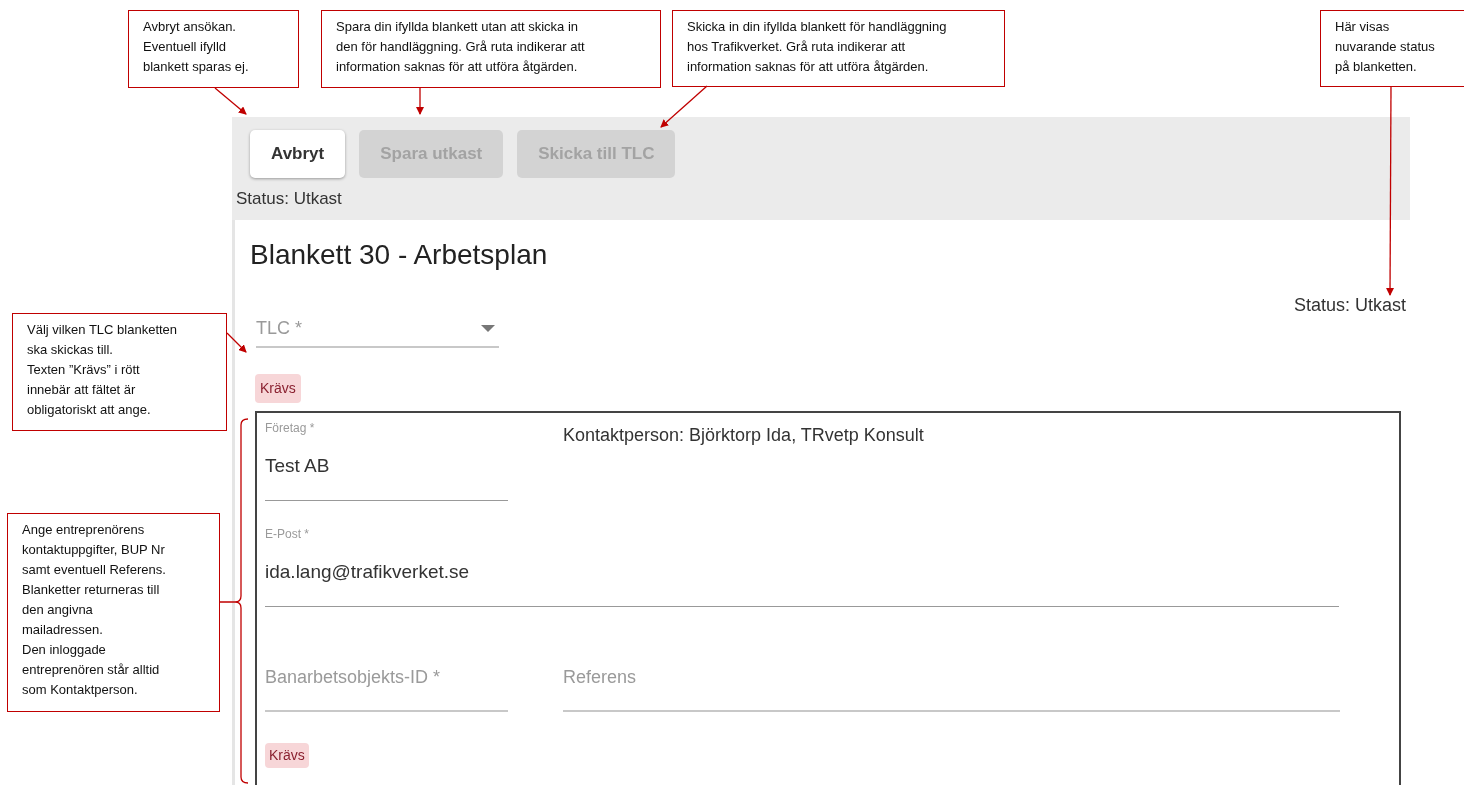 This screenshot has height=785, width=1464. What do you see at coordinates (377, 329) in the screenshot?
I see `tlc-dropdown: TLC *` at bounding box center [377, 329].